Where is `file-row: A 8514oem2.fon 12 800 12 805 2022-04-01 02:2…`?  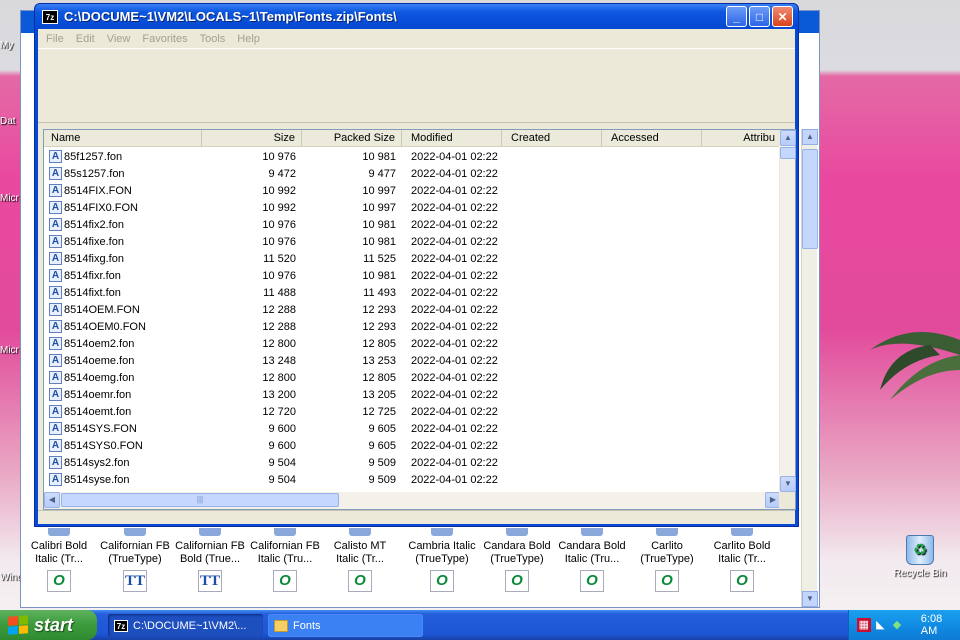
file-row: A 8514oem2.fon 12 800 12 805 2022-04-01 02:2… is located at coordinates (412, 343).